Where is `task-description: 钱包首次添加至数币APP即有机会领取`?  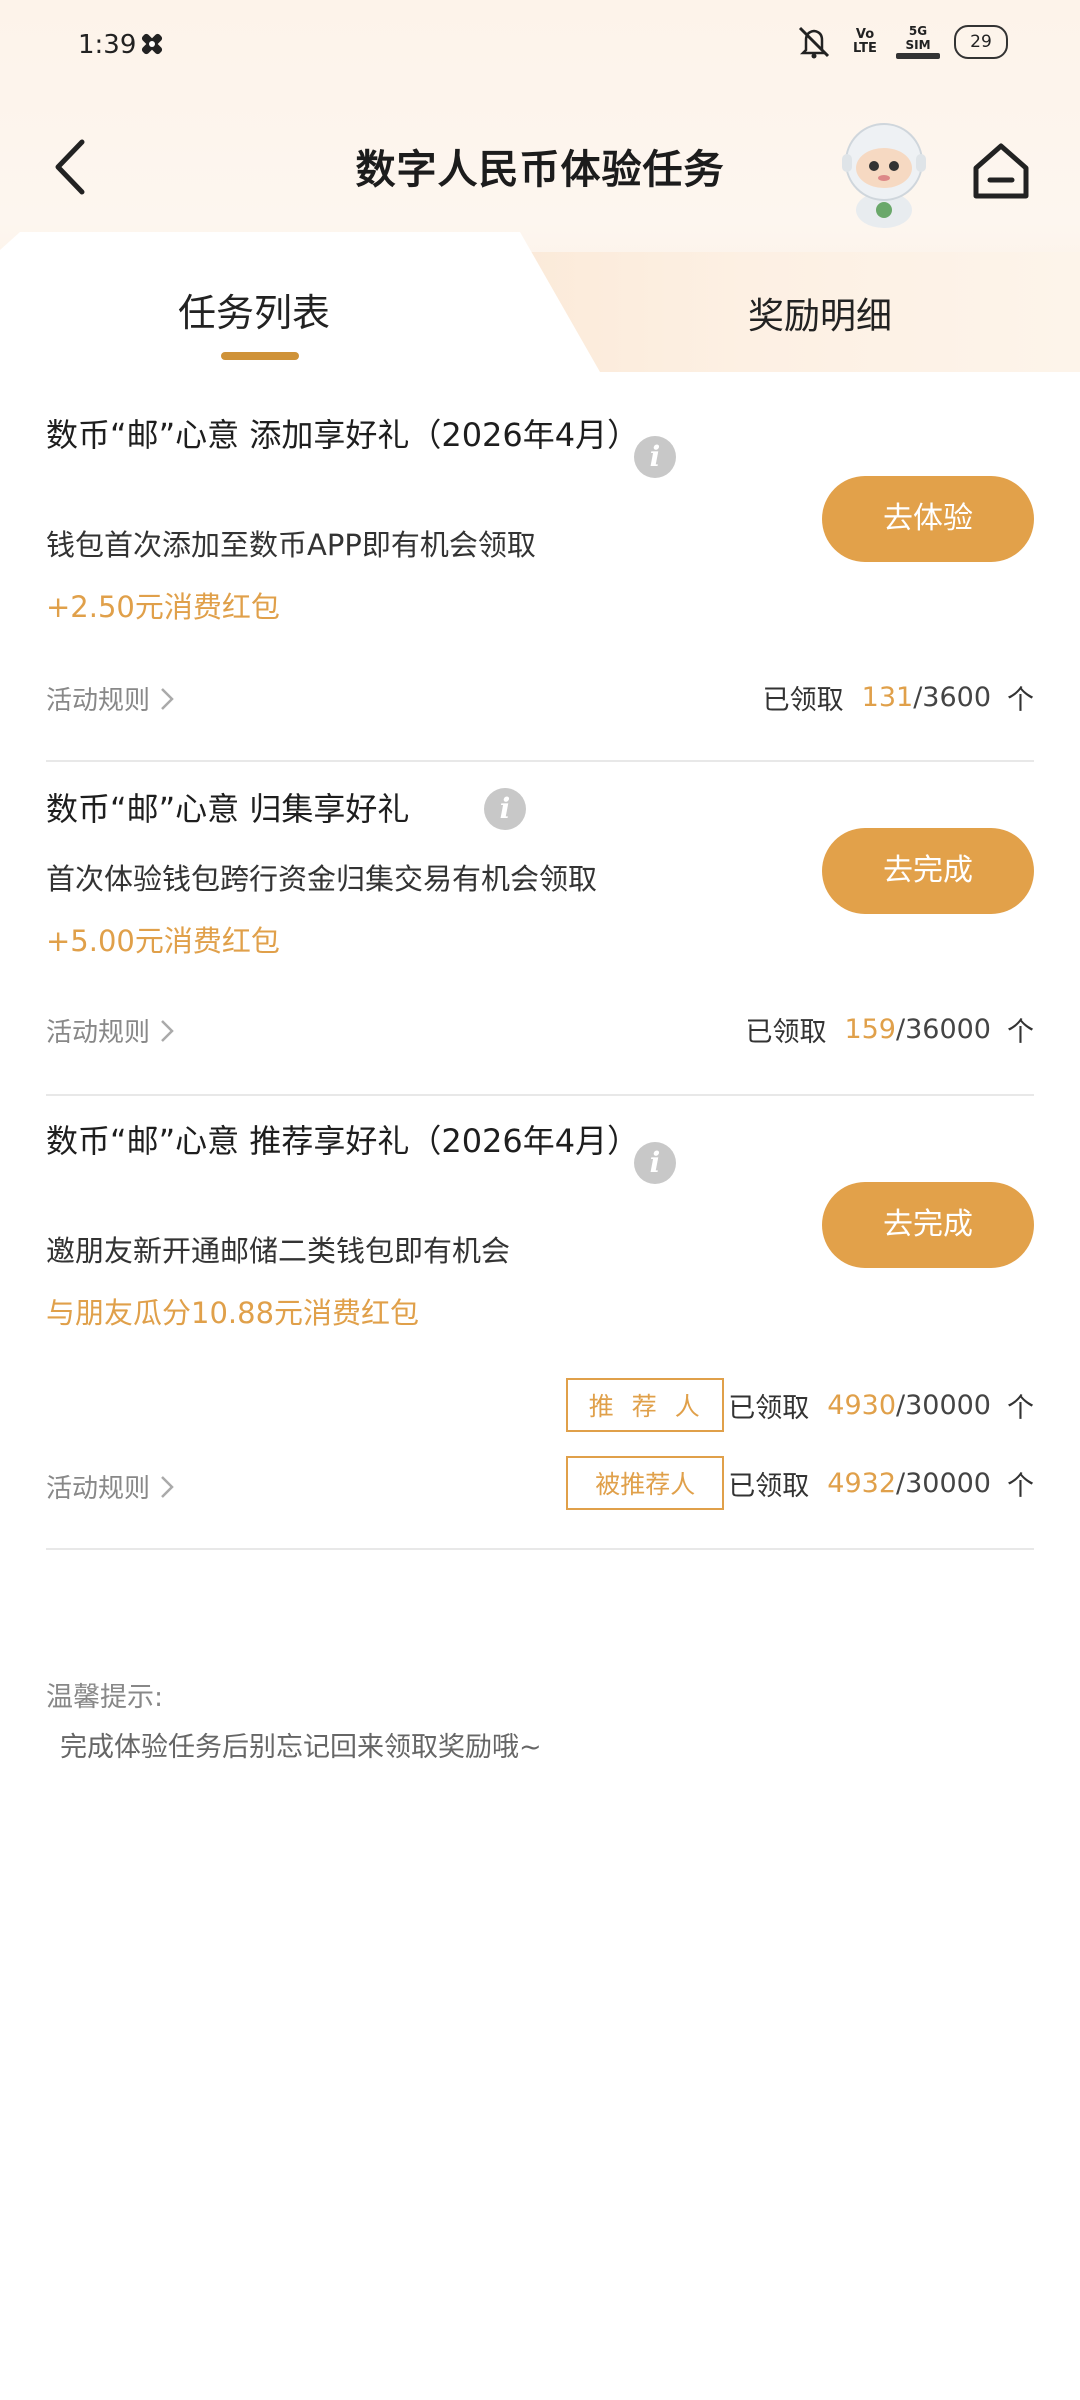
task-description: 钱包首次添加至数币APP即有机会领取 is located at coordinates (291, 545).